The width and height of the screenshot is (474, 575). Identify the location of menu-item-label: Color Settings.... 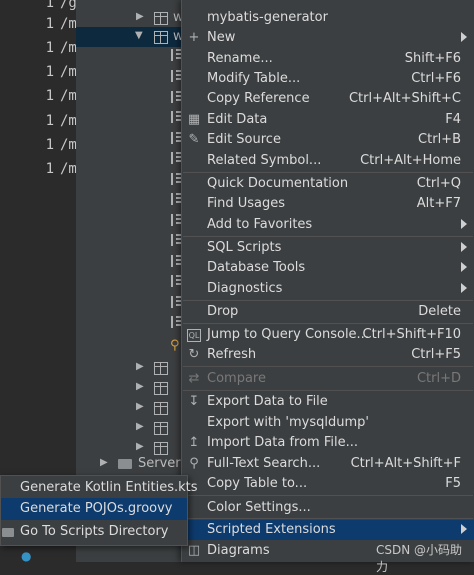
(259, 507).